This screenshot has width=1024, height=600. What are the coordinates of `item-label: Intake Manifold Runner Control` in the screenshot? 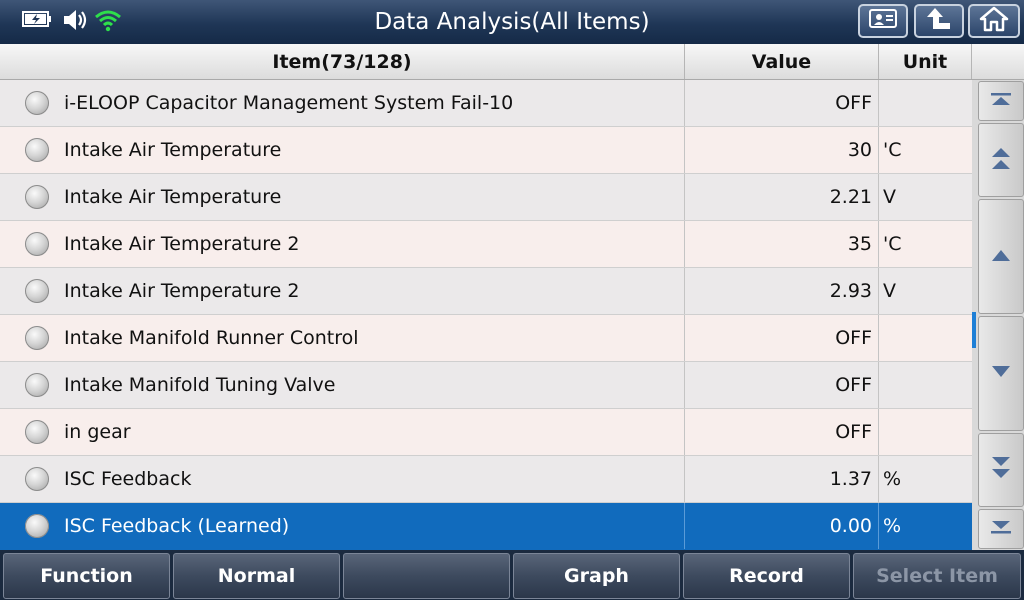 It's located at (211, 338).